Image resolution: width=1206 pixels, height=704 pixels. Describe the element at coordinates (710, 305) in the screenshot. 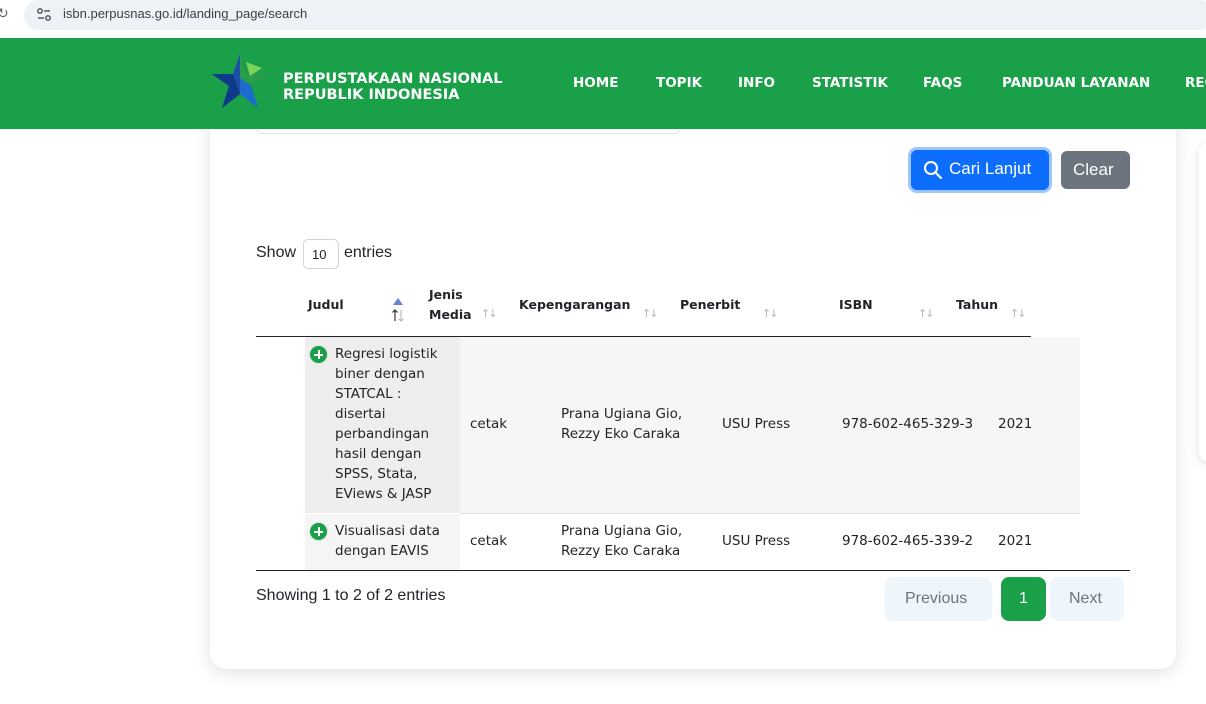

I see `col-penerbit: Penerbit` at that location.